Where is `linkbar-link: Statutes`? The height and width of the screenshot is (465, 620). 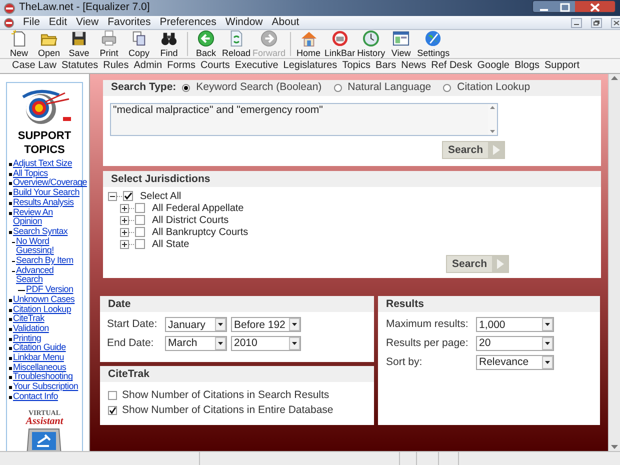 linkbar-link: Statutes is located at coordinates (79, 66).